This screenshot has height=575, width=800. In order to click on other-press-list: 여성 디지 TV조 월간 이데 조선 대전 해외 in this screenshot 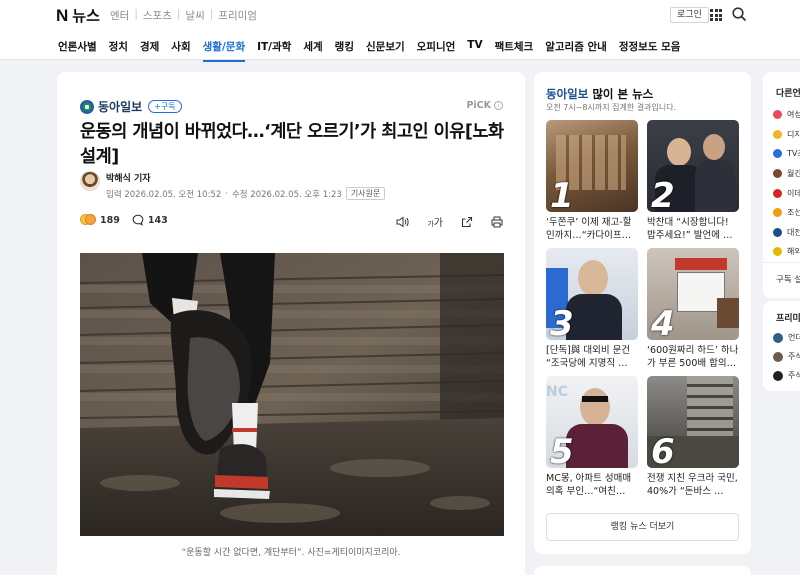, I will do `click(786, 183)`.